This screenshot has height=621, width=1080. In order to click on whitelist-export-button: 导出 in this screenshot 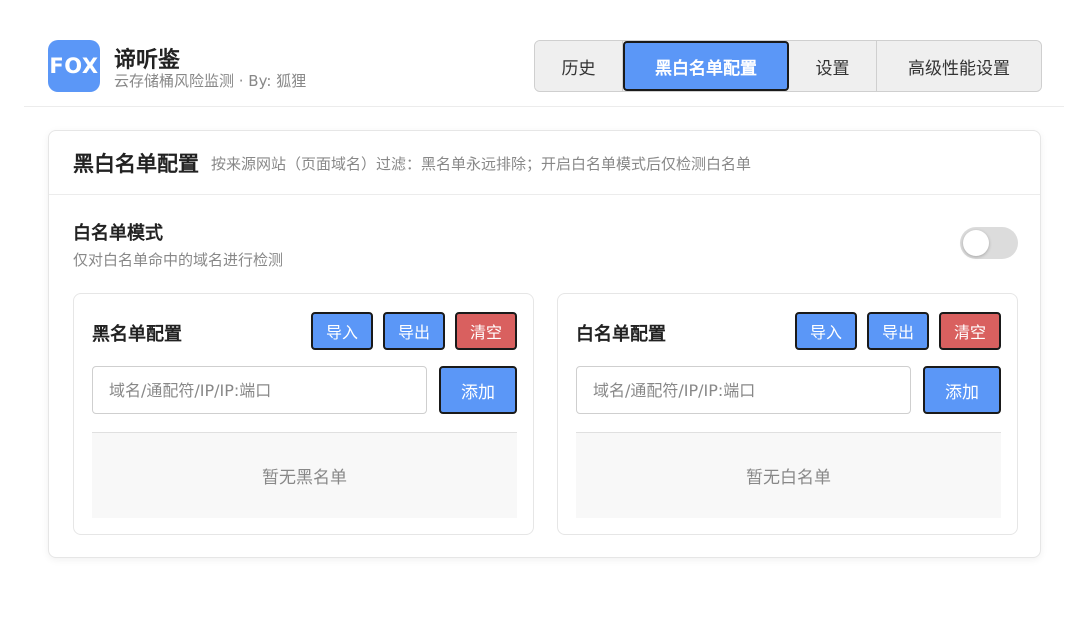, I will do `click(898, 331)`.